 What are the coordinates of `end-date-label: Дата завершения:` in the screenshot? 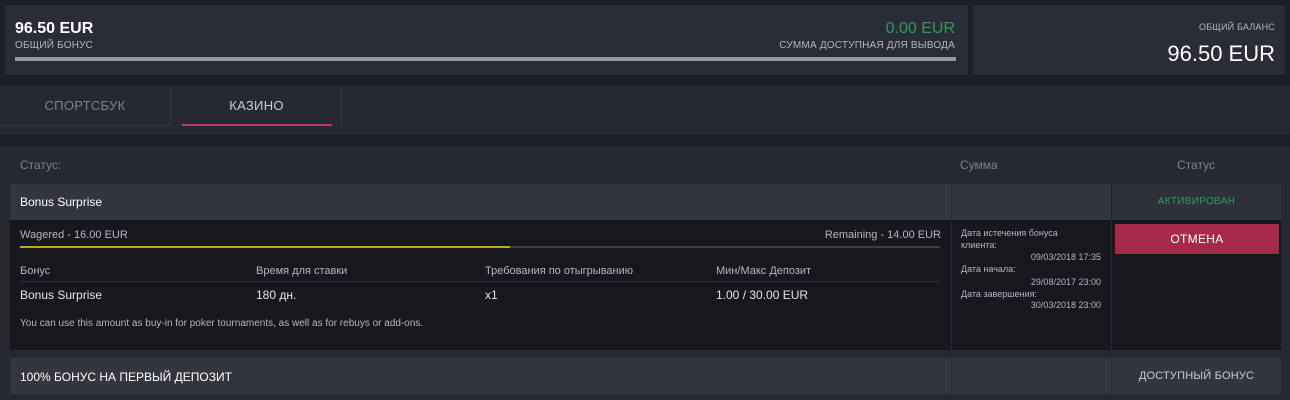 It's located at (999, 294).